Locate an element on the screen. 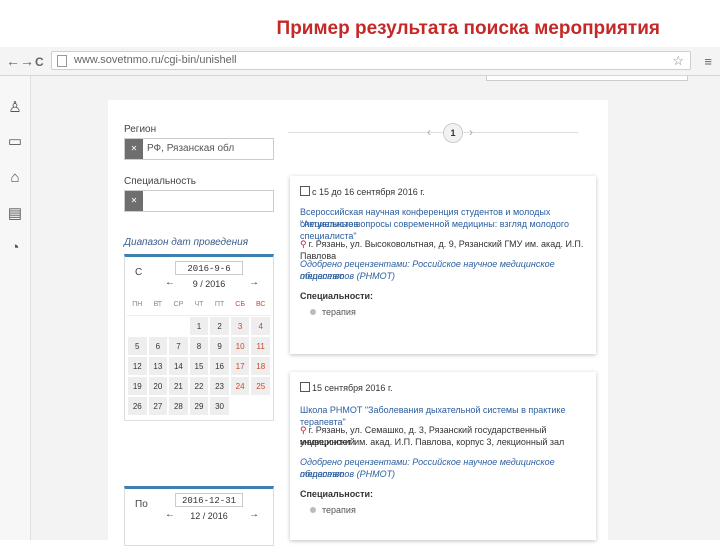  calendar-day: 4 is located at coordinates (260, 326).